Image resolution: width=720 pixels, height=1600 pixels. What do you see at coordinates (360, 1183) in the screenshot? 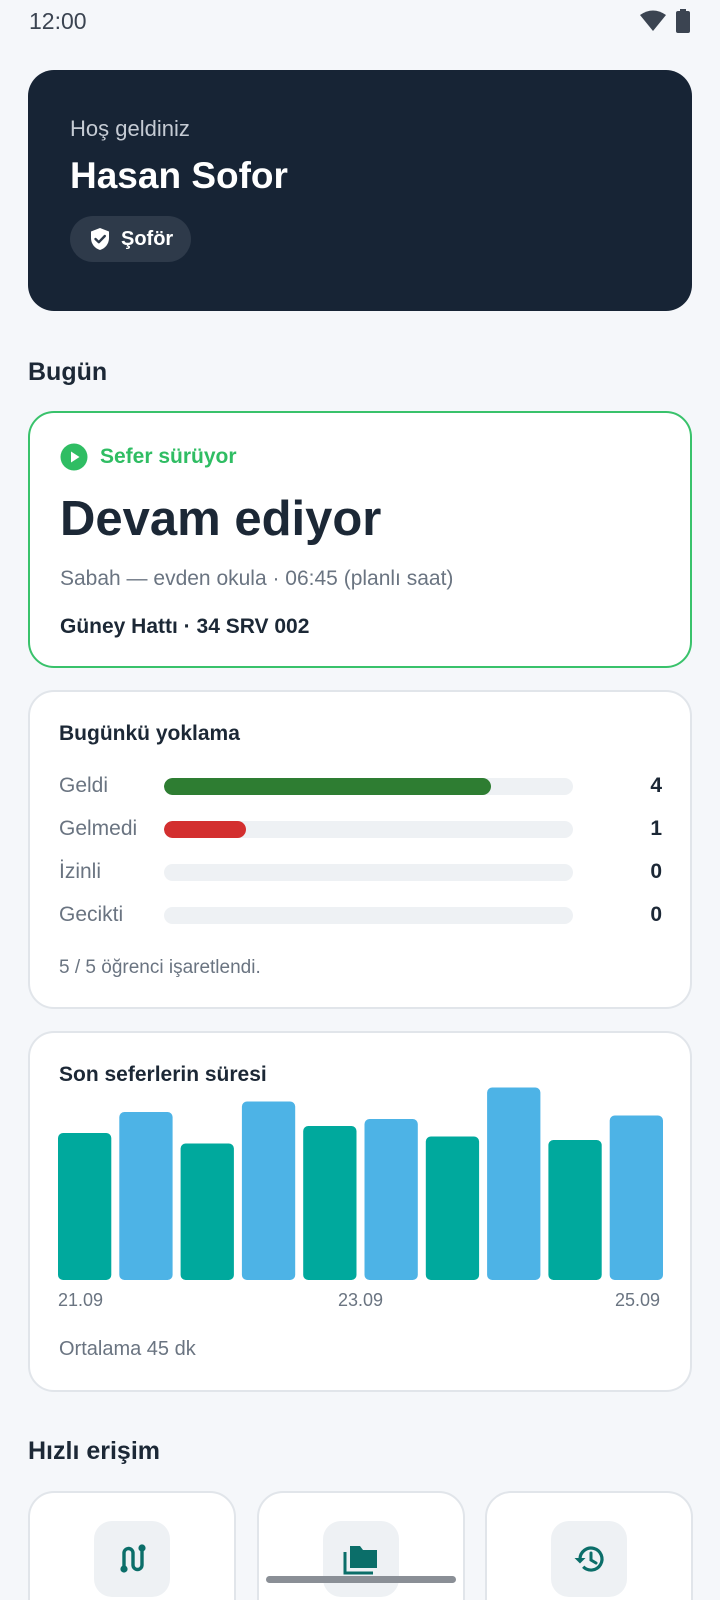
I see `duration-bar-chart` at bounding box center [360, 1183].